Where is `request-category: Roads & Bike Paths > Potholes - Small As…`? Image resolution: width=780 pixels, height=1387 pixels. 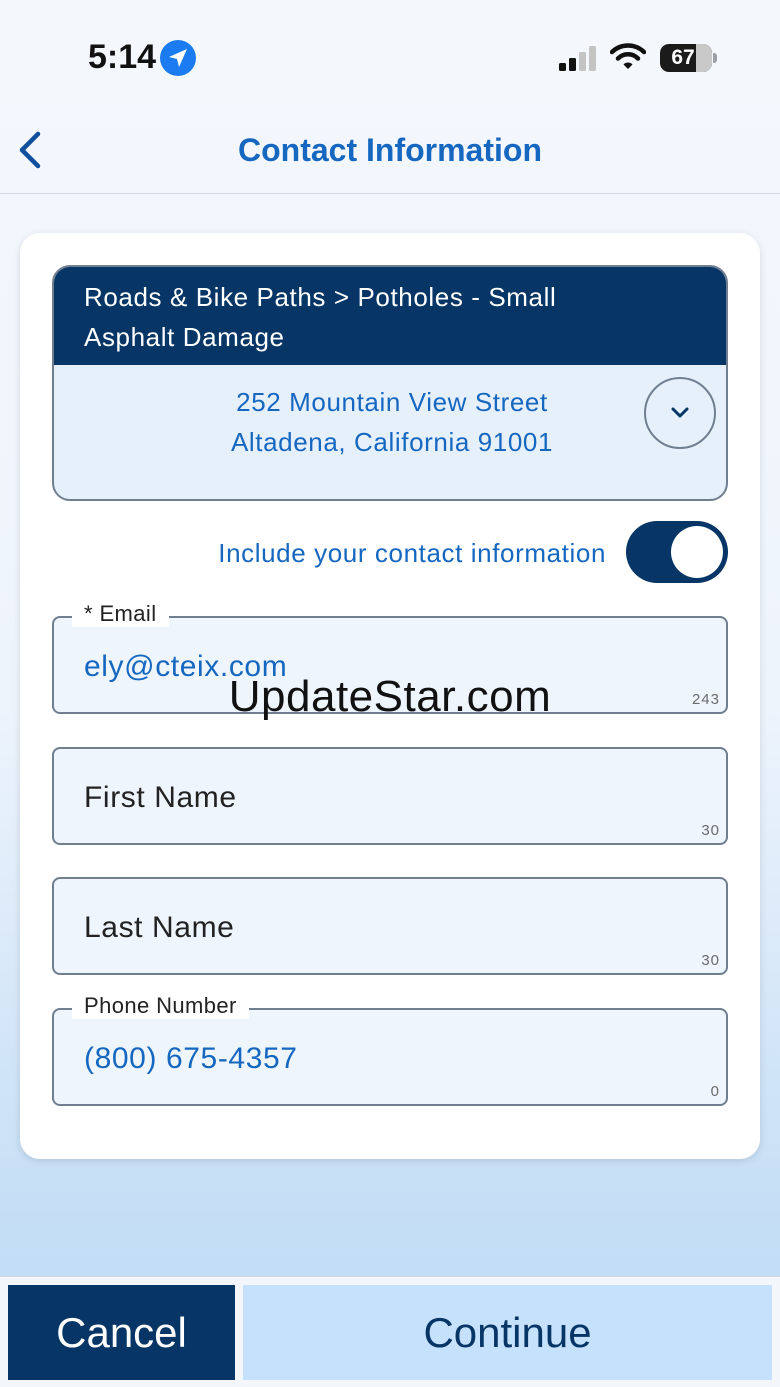 request-category: Roads & Bike Paths > Potholes - Small As… is located at coordinates (390, 316).